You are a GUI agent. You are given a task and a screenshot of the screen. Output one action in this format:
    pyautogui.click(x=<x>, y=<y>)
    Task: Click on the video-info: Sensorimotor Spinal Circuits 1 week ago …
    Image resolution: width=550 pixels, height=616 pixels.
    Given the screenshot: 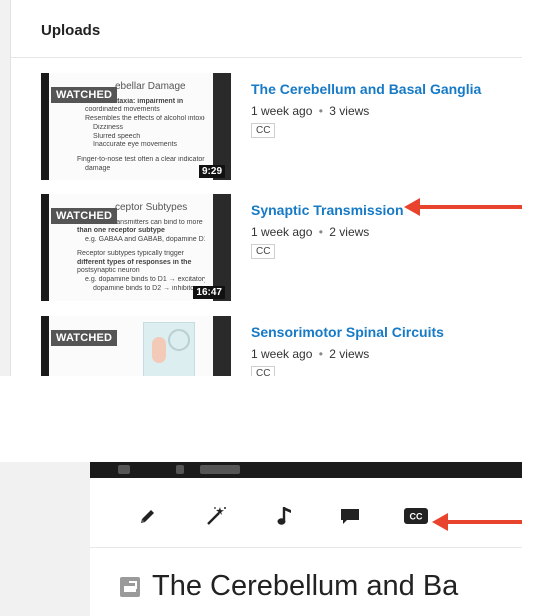 What is the action you would take?
    pyautogui.click(x=386, y=350)
    